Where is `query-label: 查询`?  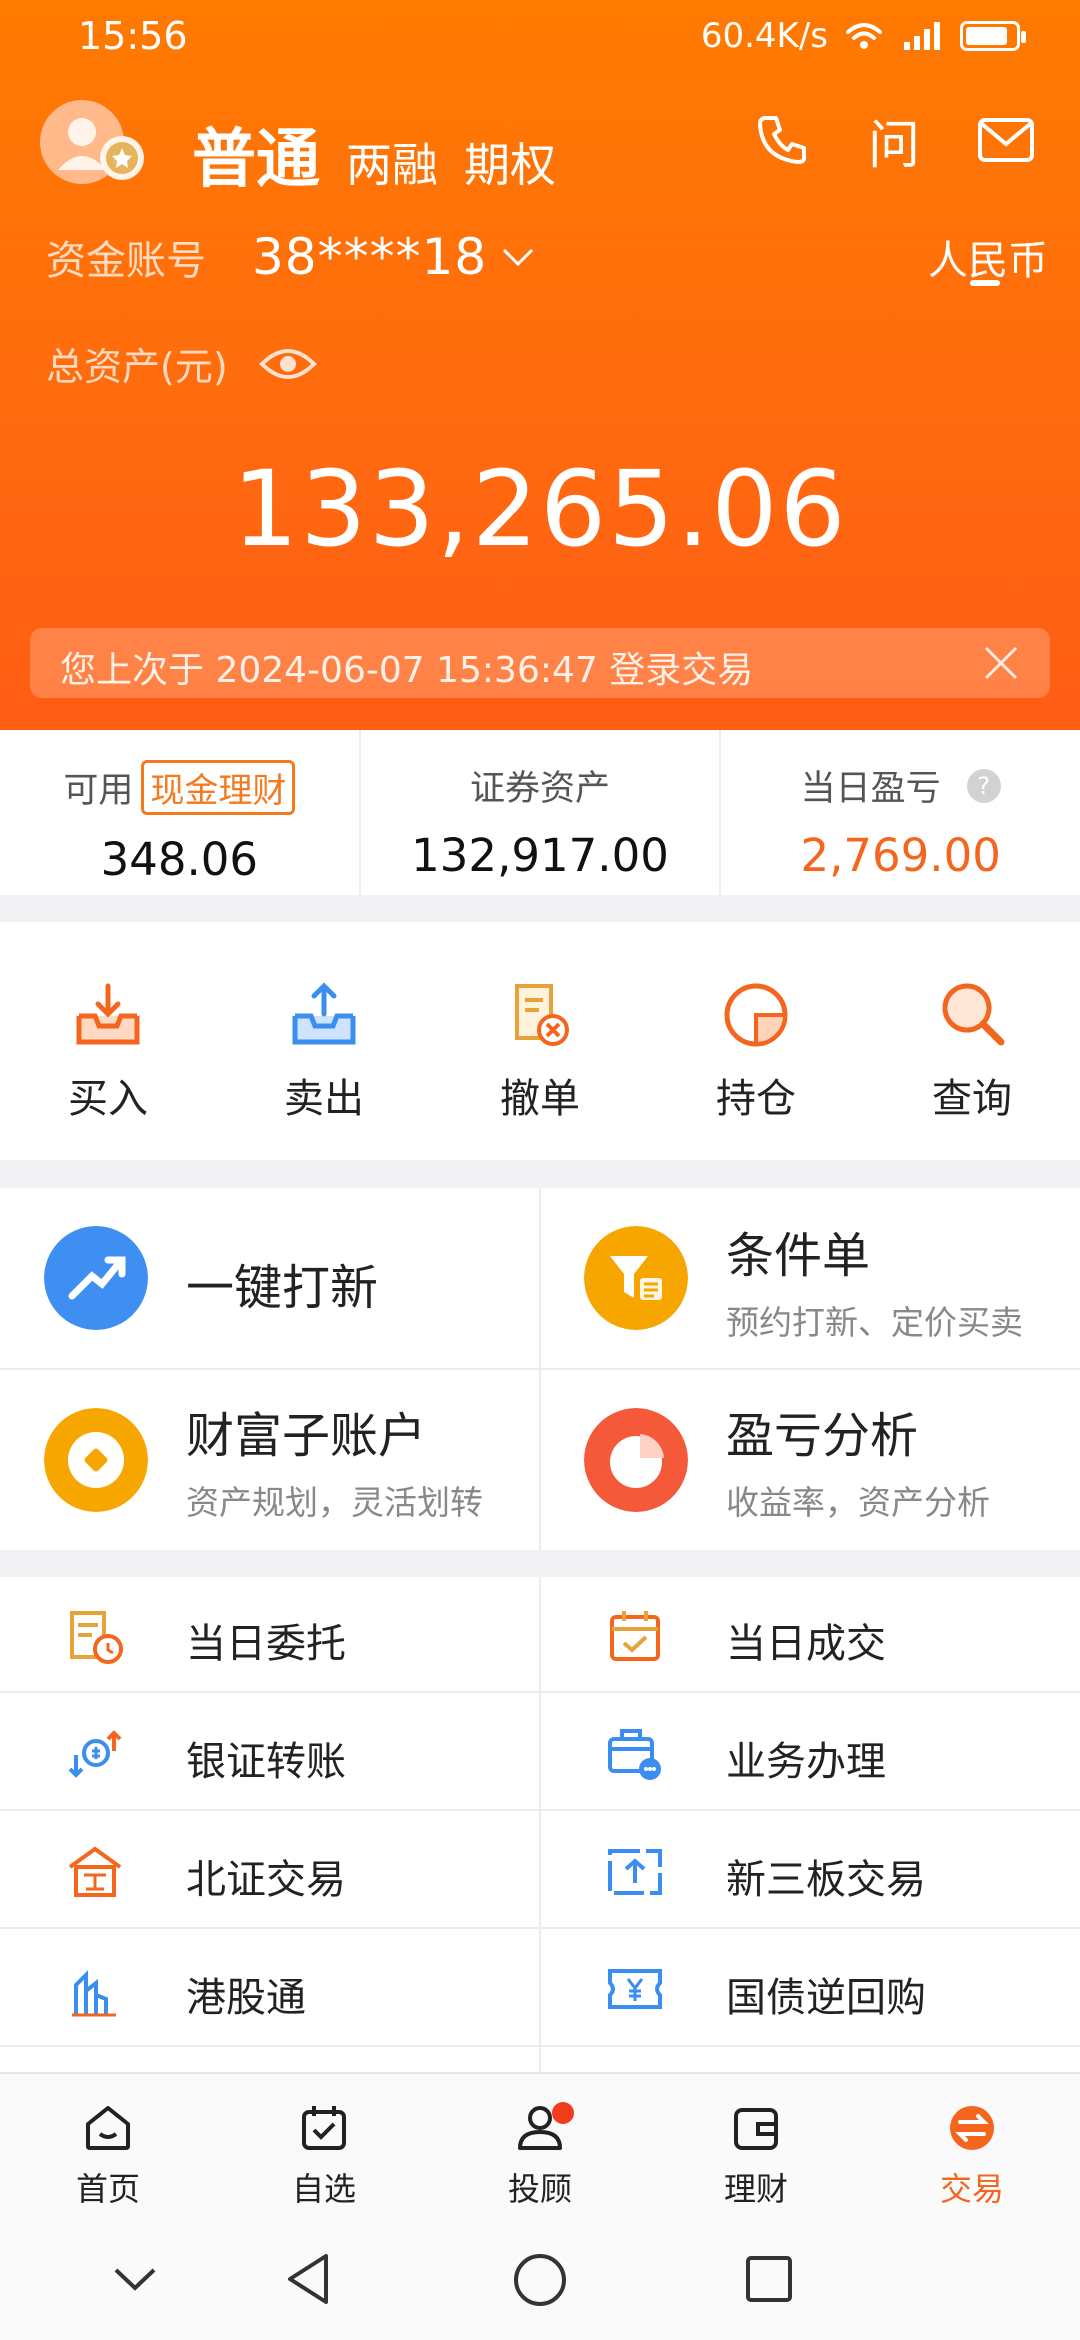 query-label: 查询 is located at coordinates (972, 1099).